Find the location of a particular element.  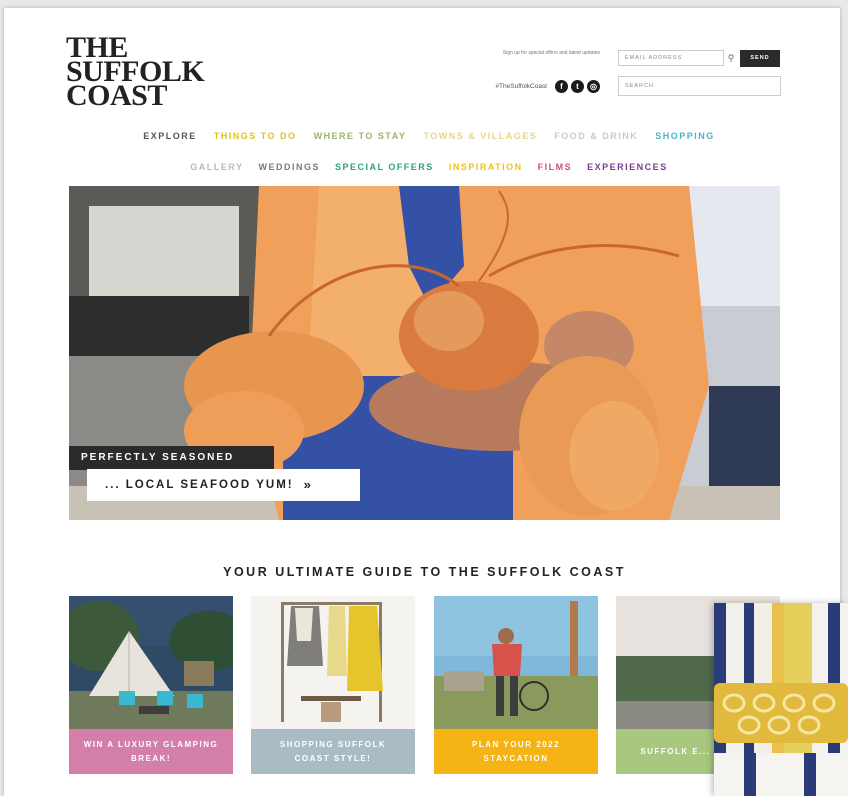

guide-card-staycation: PLAN YOUR 2022 STAYCATION is located at coordinates (516, 685).